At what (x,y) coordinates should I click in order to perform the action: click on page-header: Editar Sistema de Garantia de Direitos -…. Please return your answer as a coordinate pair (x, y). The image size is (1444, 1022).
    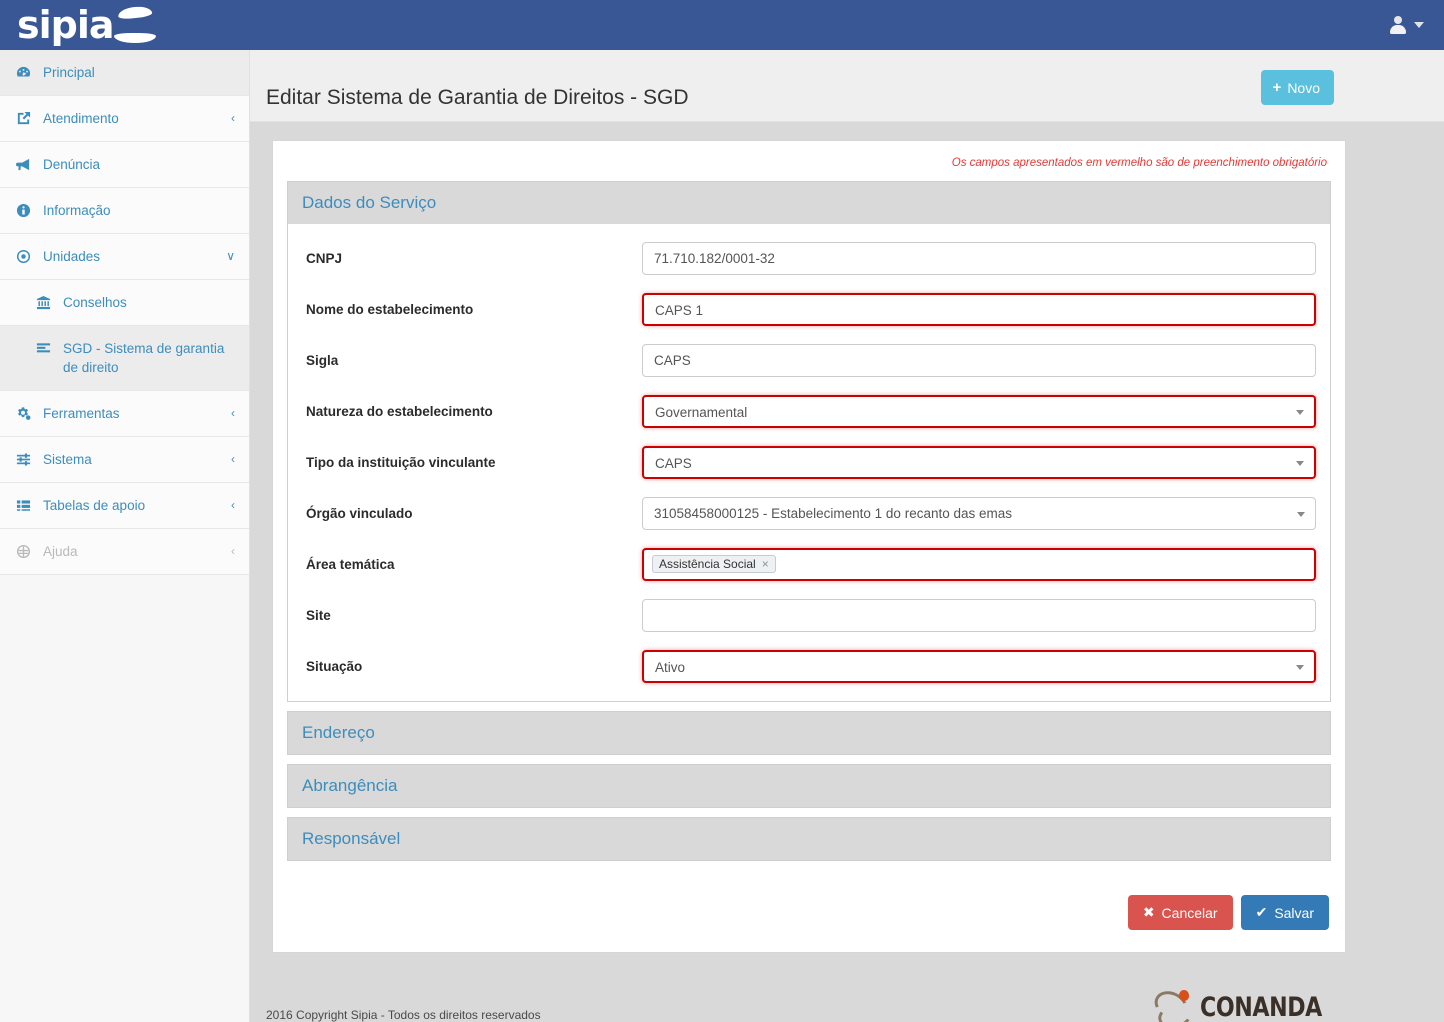
    Looking at the image, I should click on (847, 86).